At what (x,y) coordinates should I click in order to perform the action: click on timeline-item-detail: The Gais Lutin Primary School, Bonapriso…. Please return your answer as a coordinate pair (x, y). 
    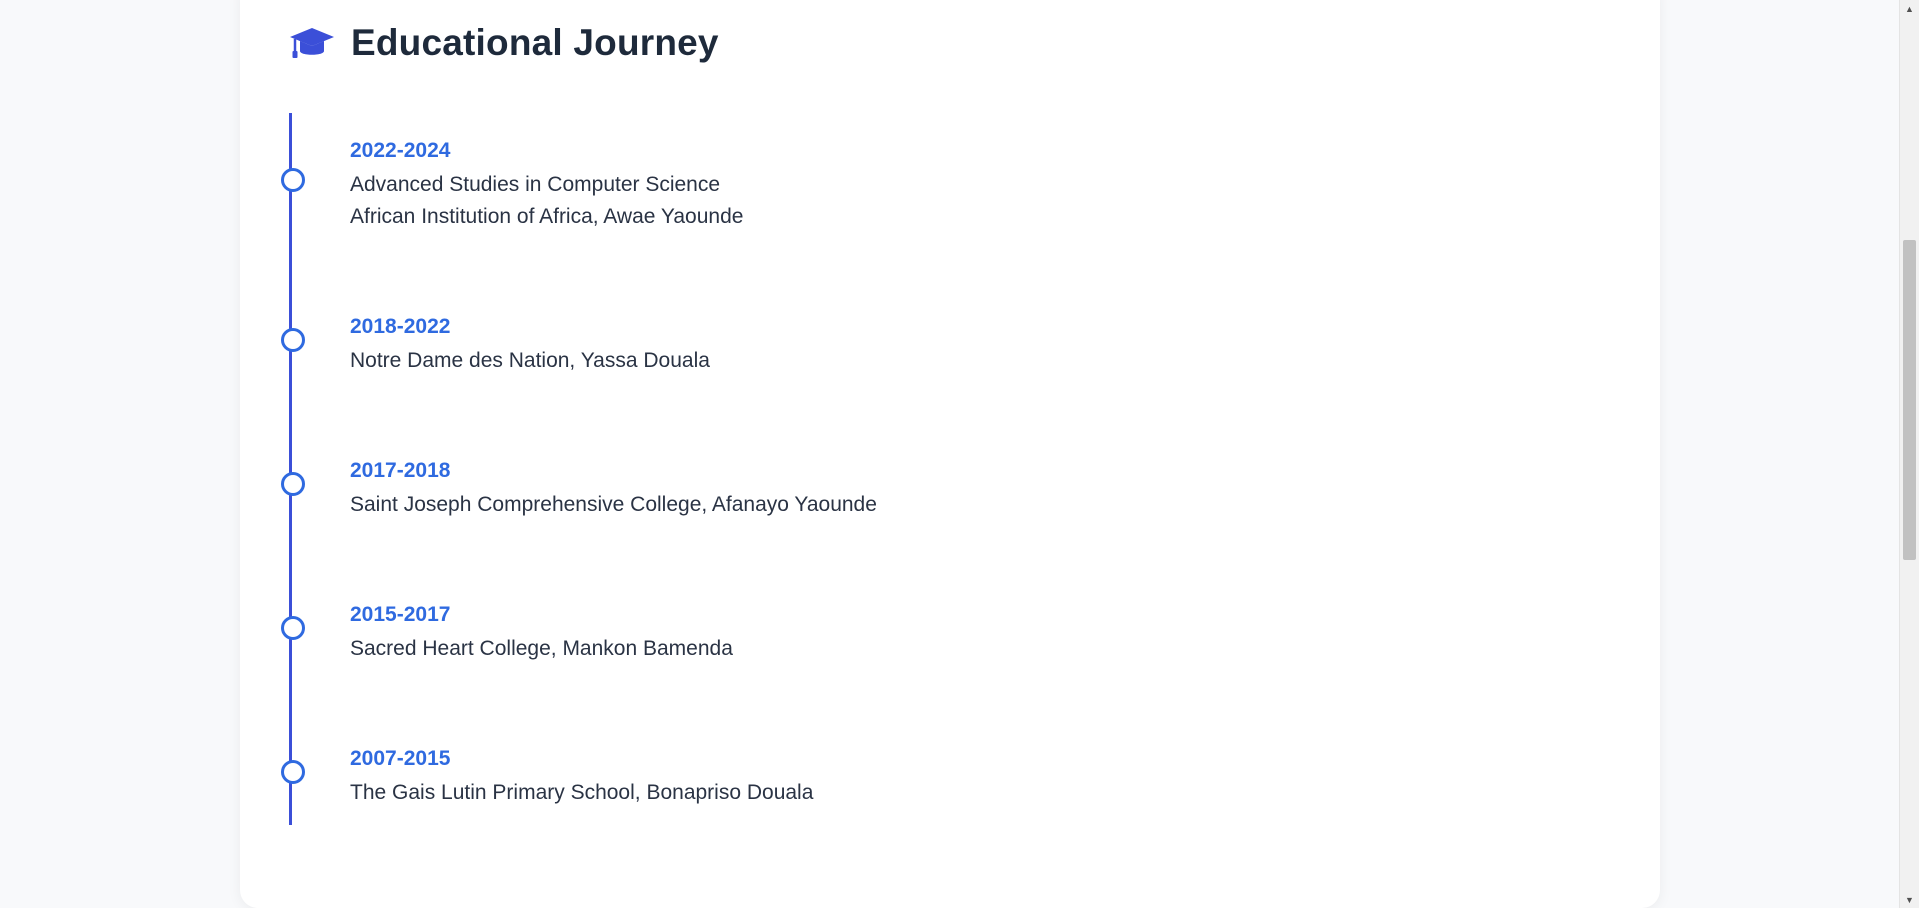
    Looking at the image, I should click on (582, 792).